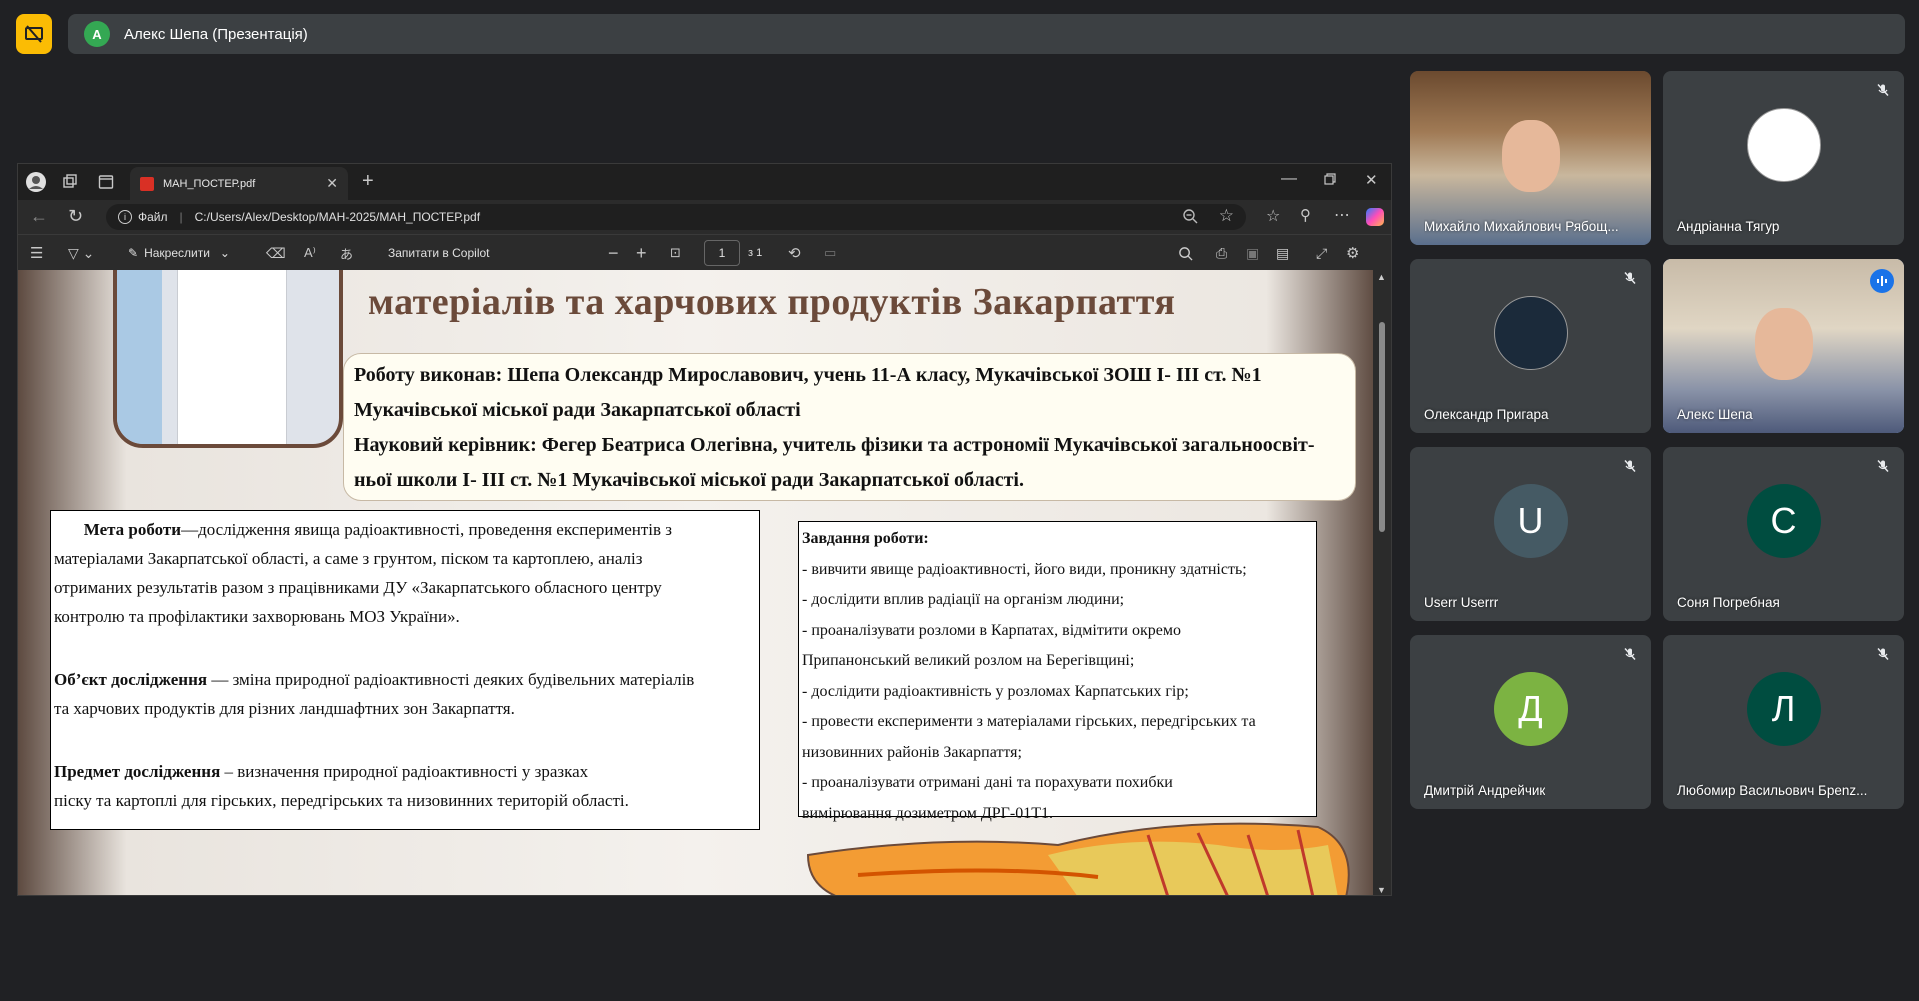 This screenshot has width=1919, height=1001. I want to click on hide-presentation-button, so click(34, 34).